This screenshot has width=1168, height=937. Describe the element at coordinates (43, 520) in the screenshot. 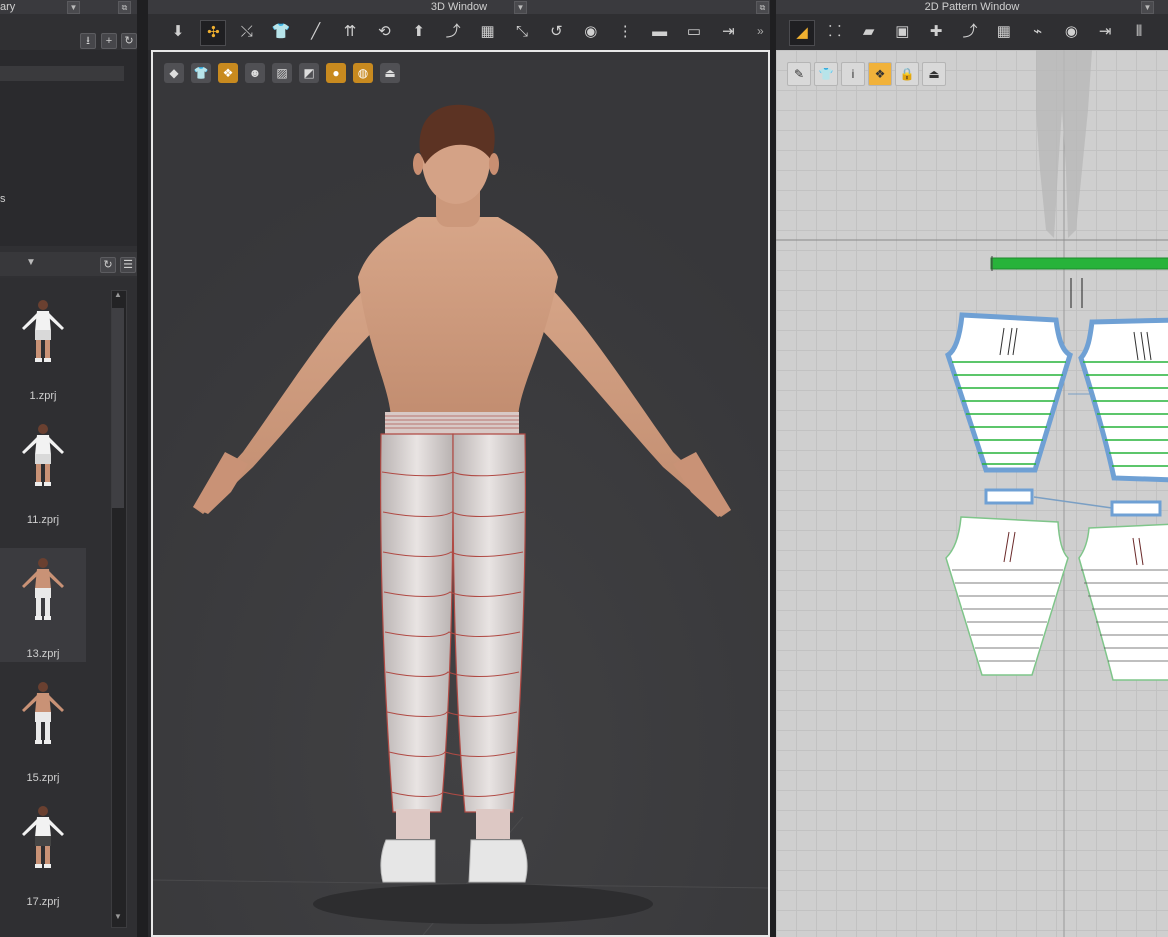

I see `library-file-label: 11.zprj` at that location.